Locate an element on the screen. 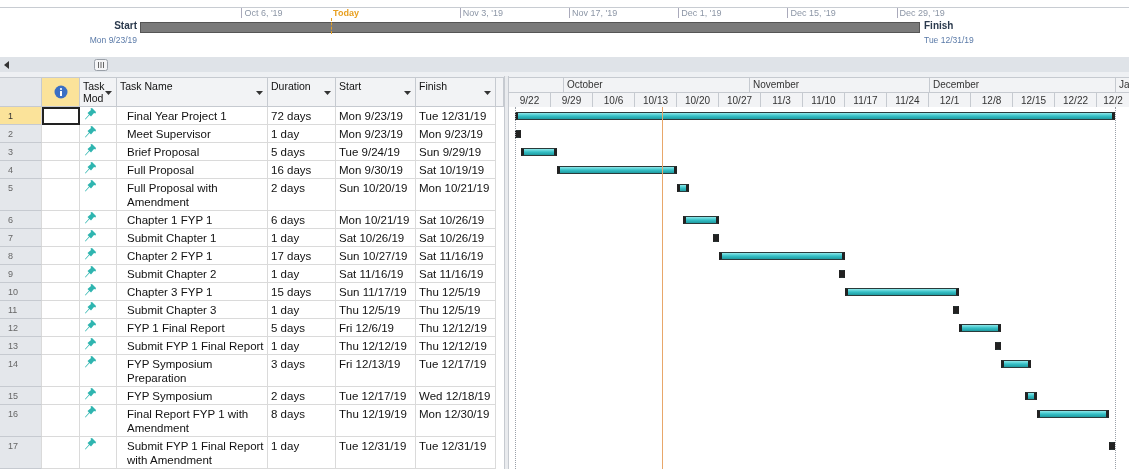  task-start: Tue 9/24/19 is located at coordinates (376, 152).